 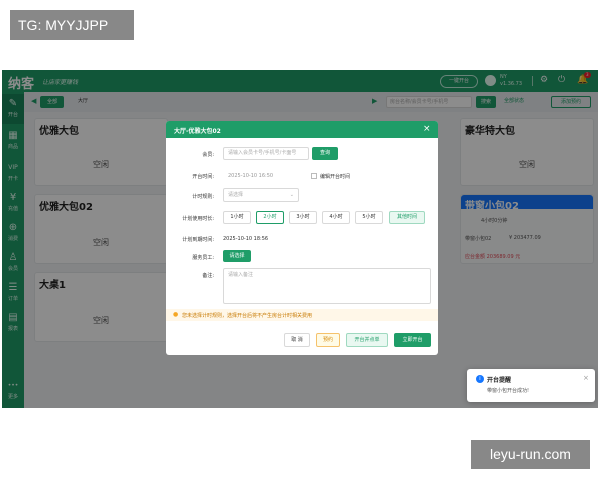 I want to click on toast-message: 带窗小包开台成功!, so click(x=508, y=391).